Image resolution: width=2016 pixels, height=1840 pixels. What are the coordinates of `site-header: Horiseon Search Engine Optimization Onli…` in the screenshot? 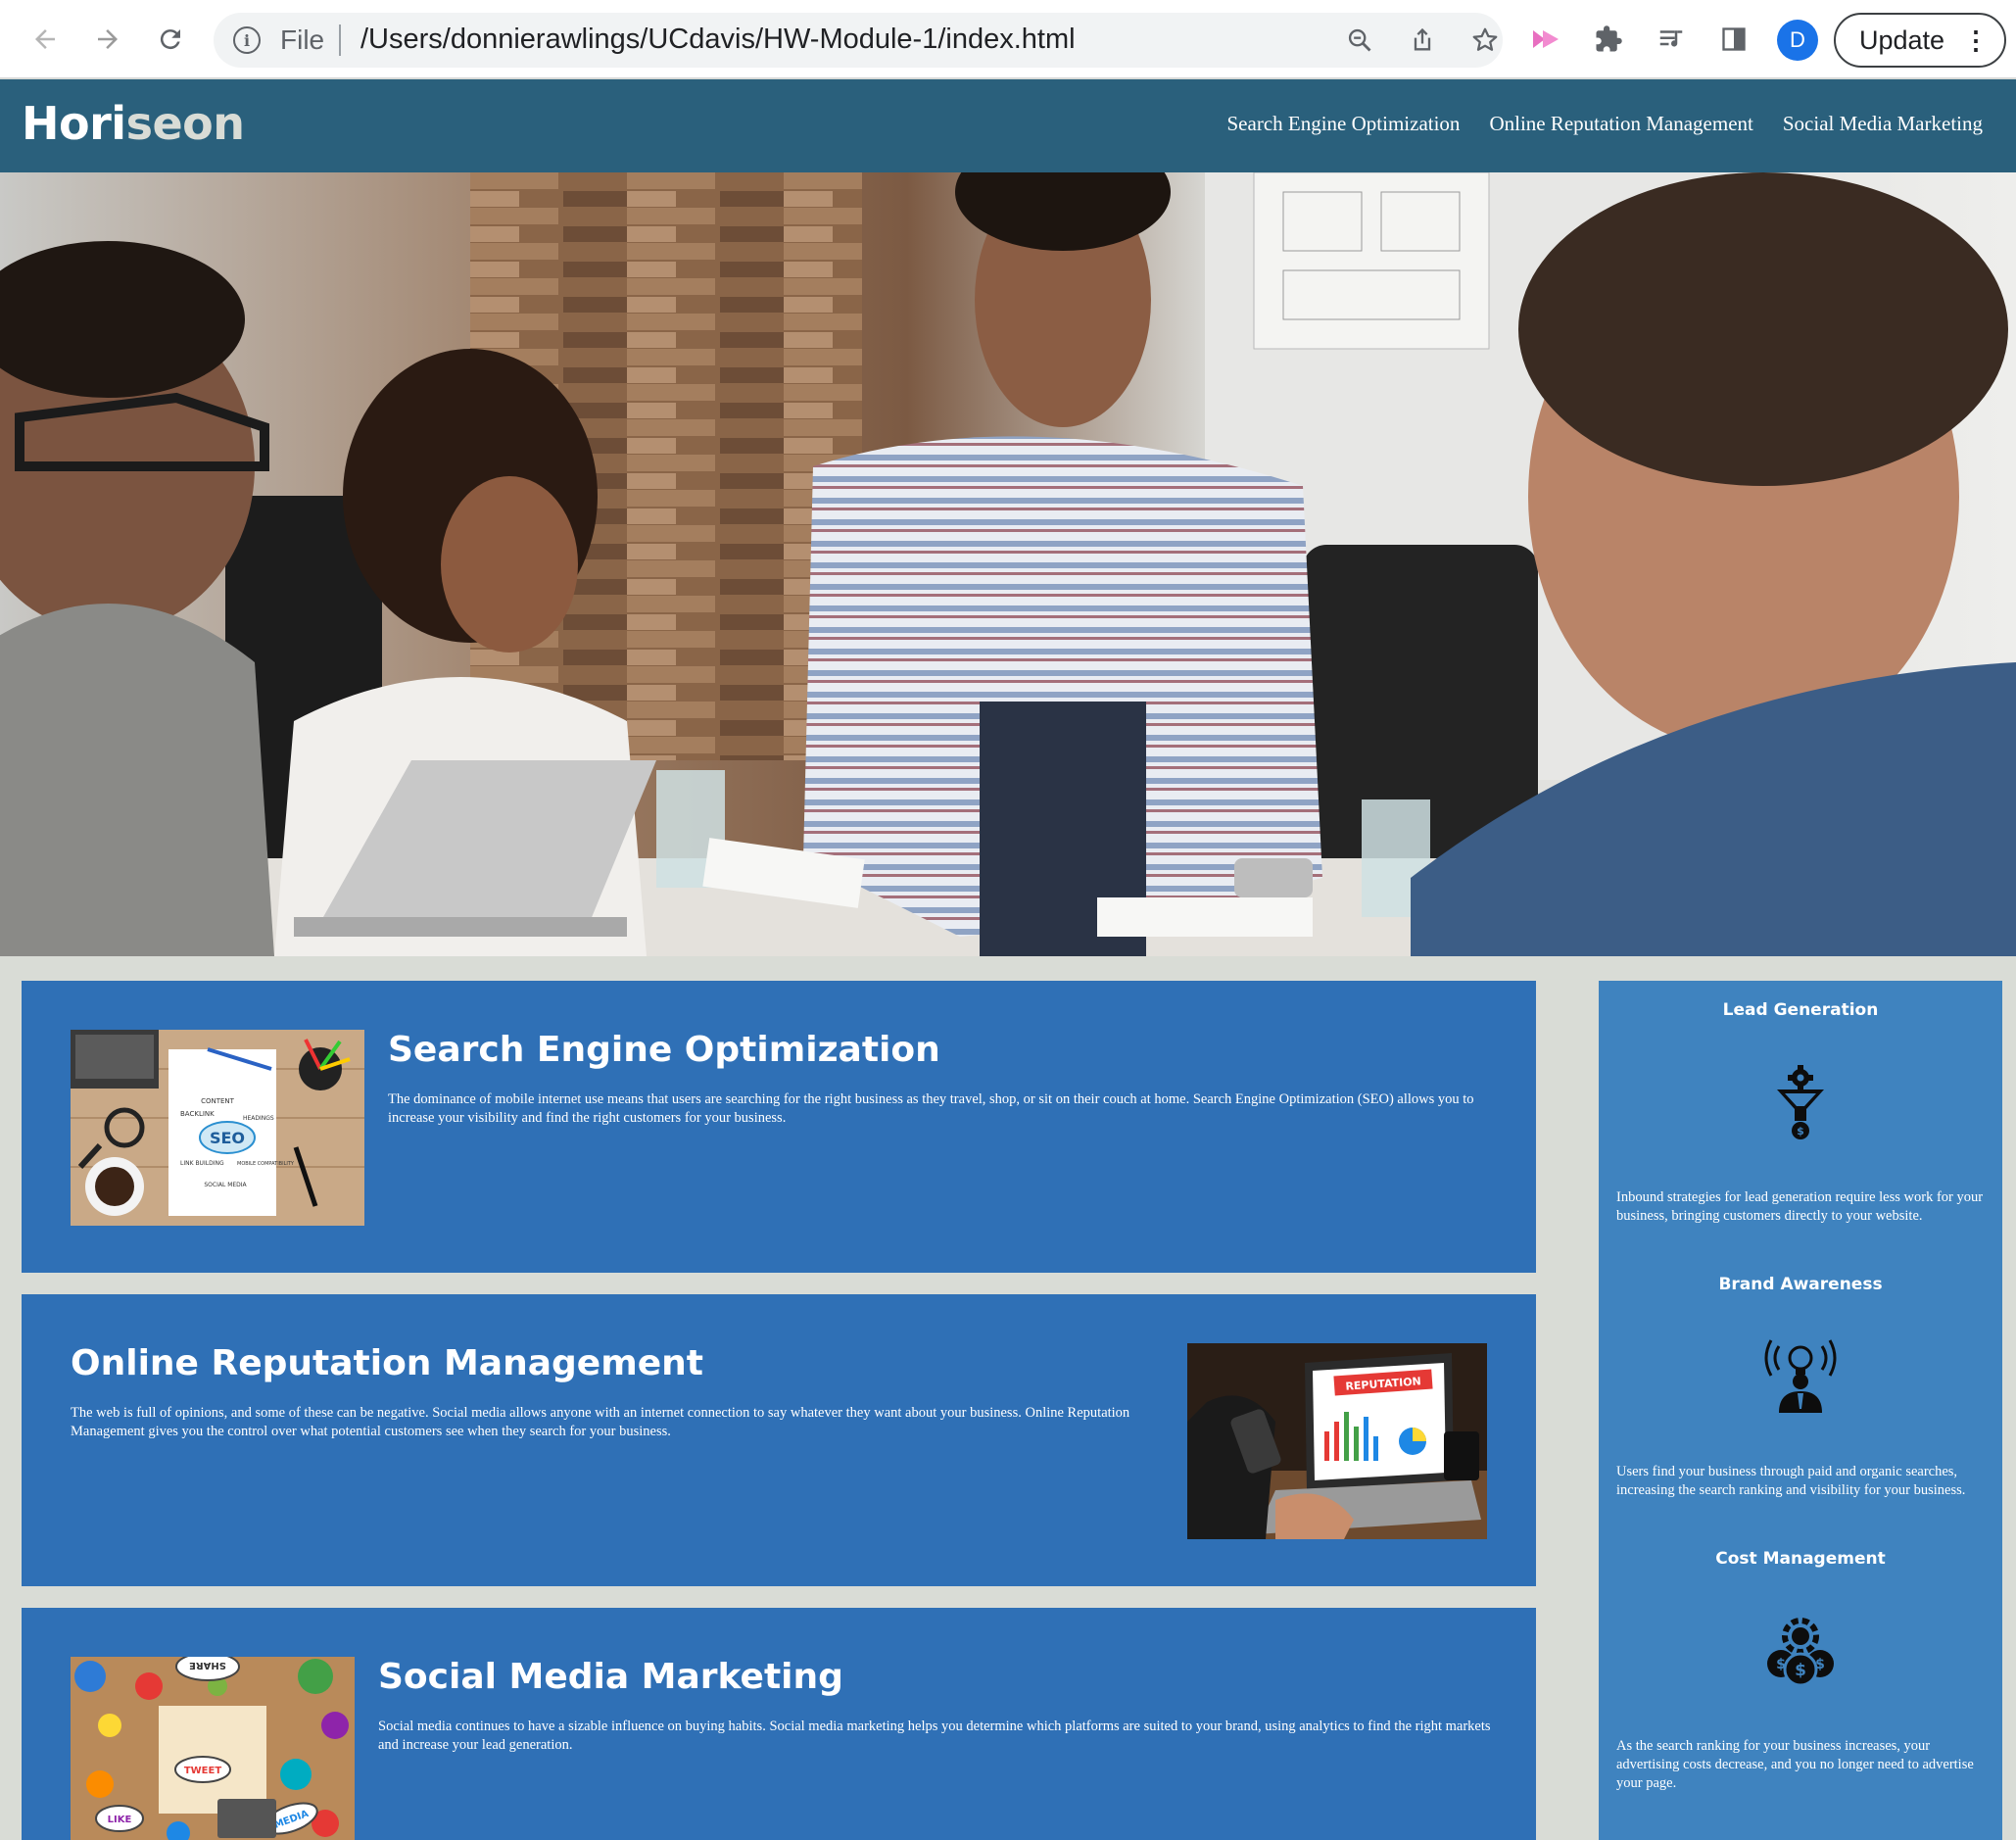 It's located at (1008, 126).